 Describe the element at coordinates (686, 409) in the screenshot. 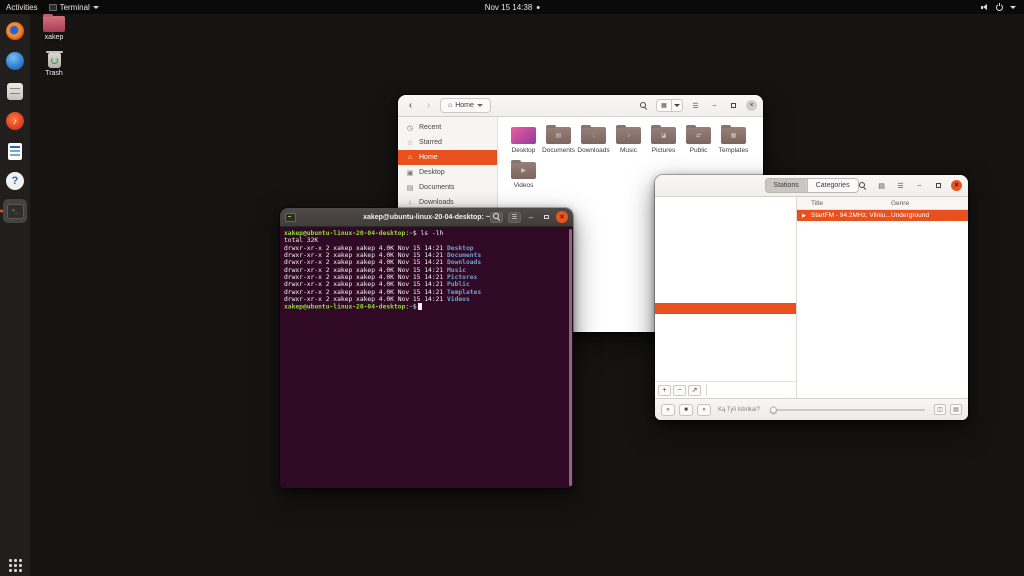

I see `stop-button: ■` at that location.